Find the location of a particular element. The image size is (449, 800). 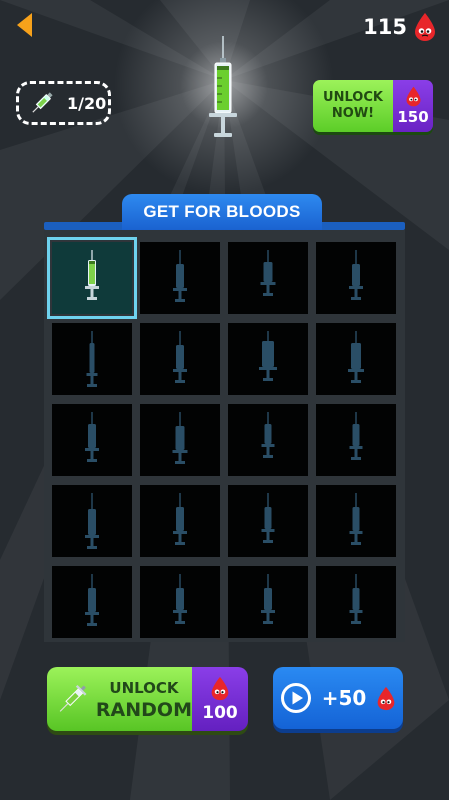

featured-syringe is located at coordinates (223, 86).